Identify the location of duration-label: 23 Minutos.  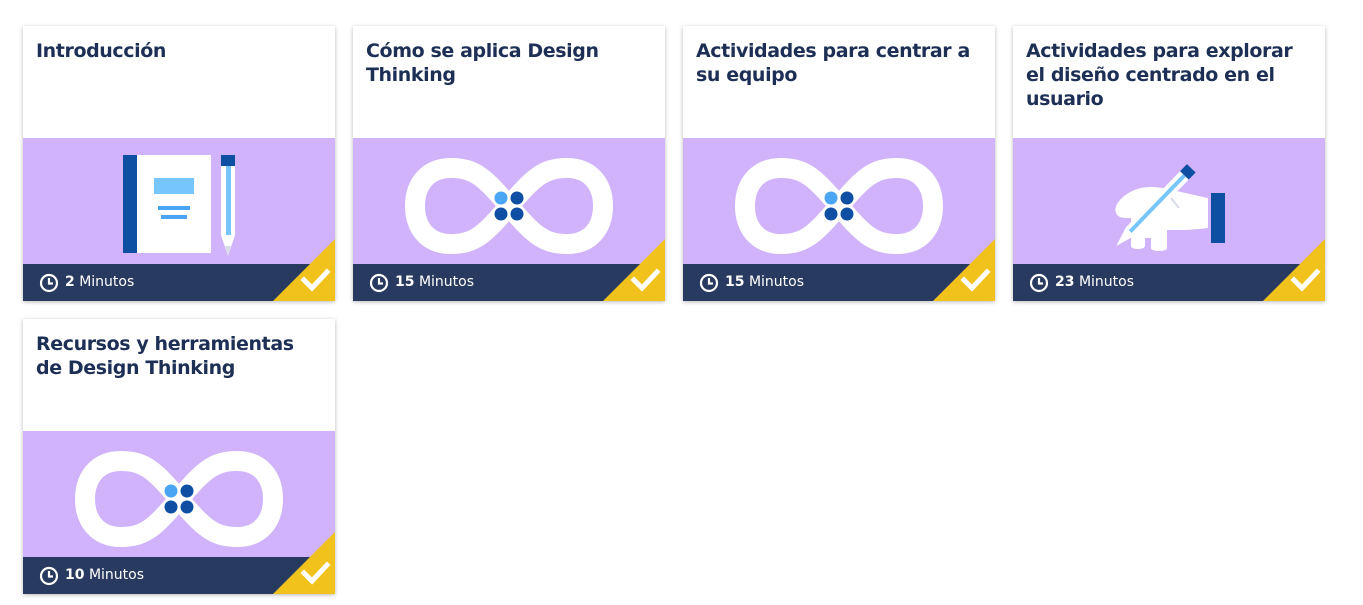
(1094, 282).